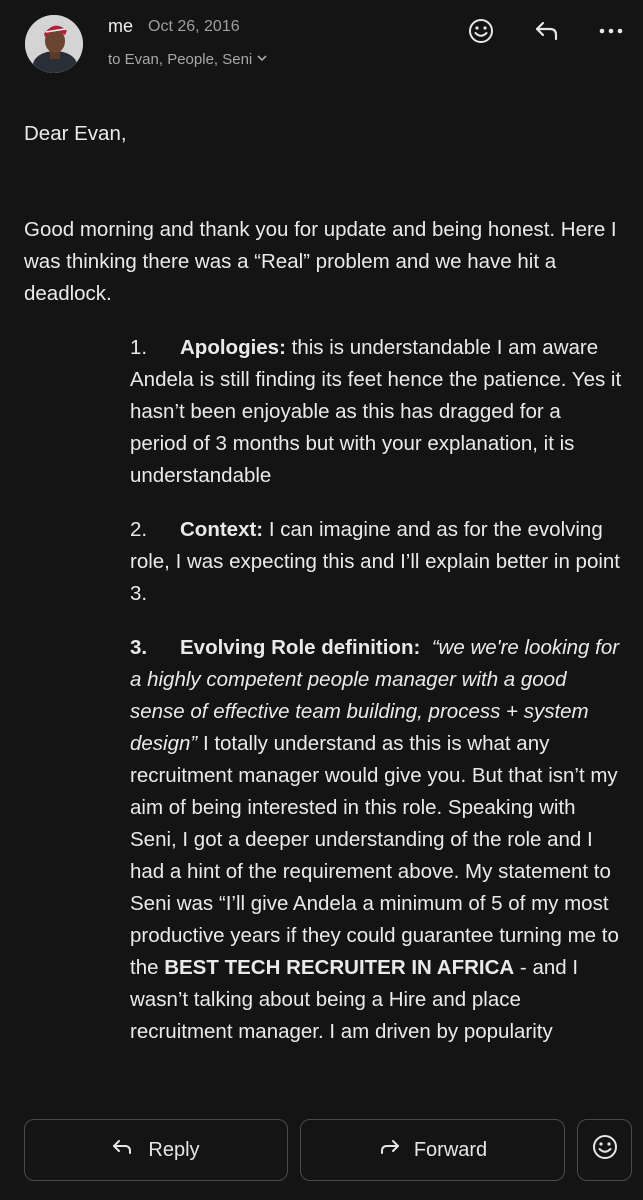  I want to click on forward-label: Forward, so click(450, 1149).